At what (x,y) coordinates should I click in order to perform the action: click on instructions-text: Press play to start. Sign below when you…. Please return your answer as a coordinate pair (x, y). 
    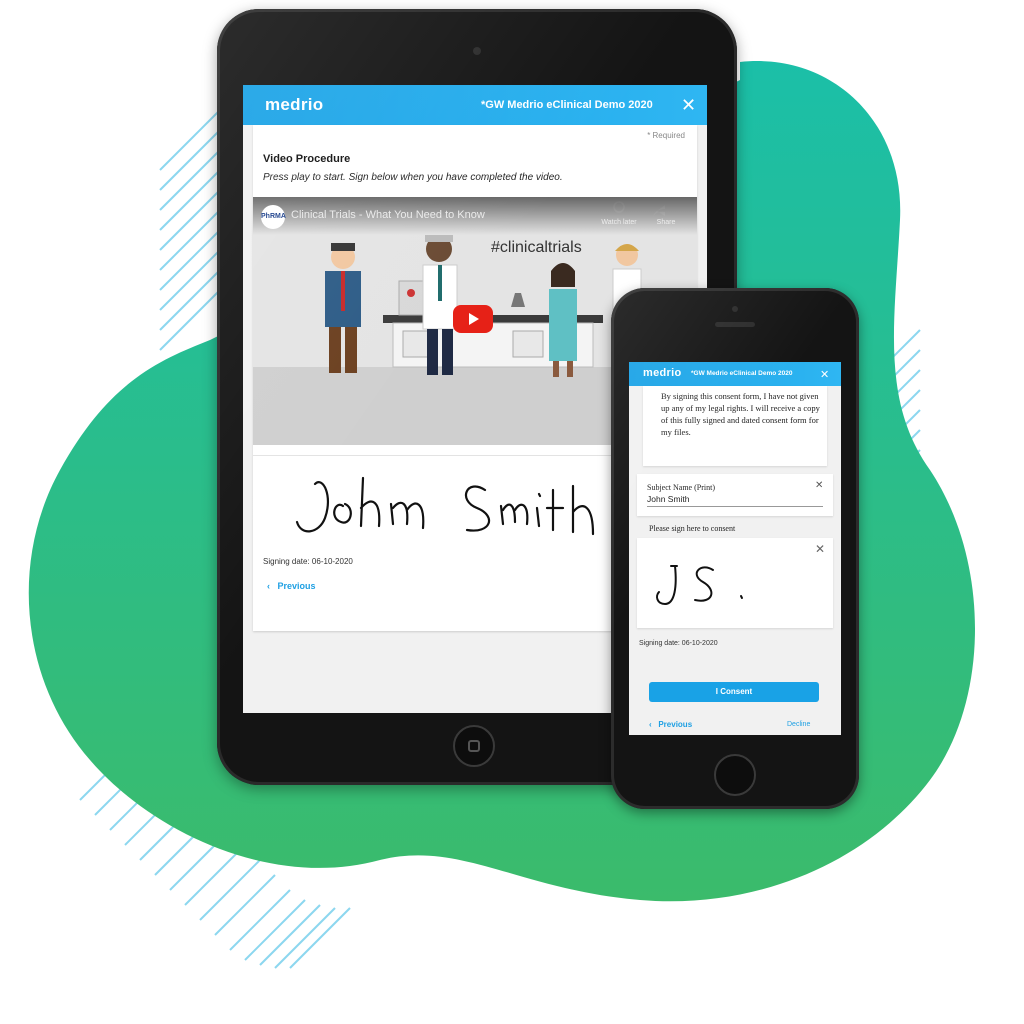
    Looking at the image, I should click on (413, 177).